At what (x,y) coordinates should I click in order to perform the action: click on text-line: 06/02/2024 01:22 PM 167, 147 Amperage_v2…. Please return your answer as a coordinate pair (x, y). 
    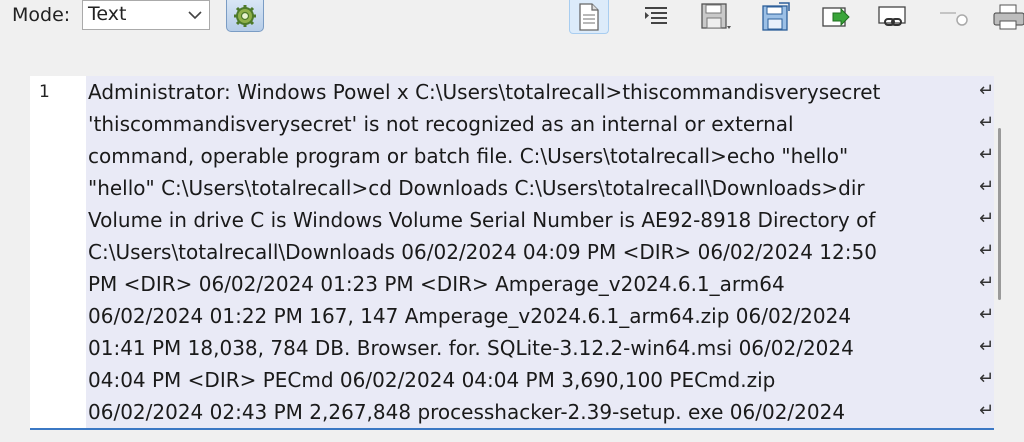
    Looking at the image, I should click on (470, 316).